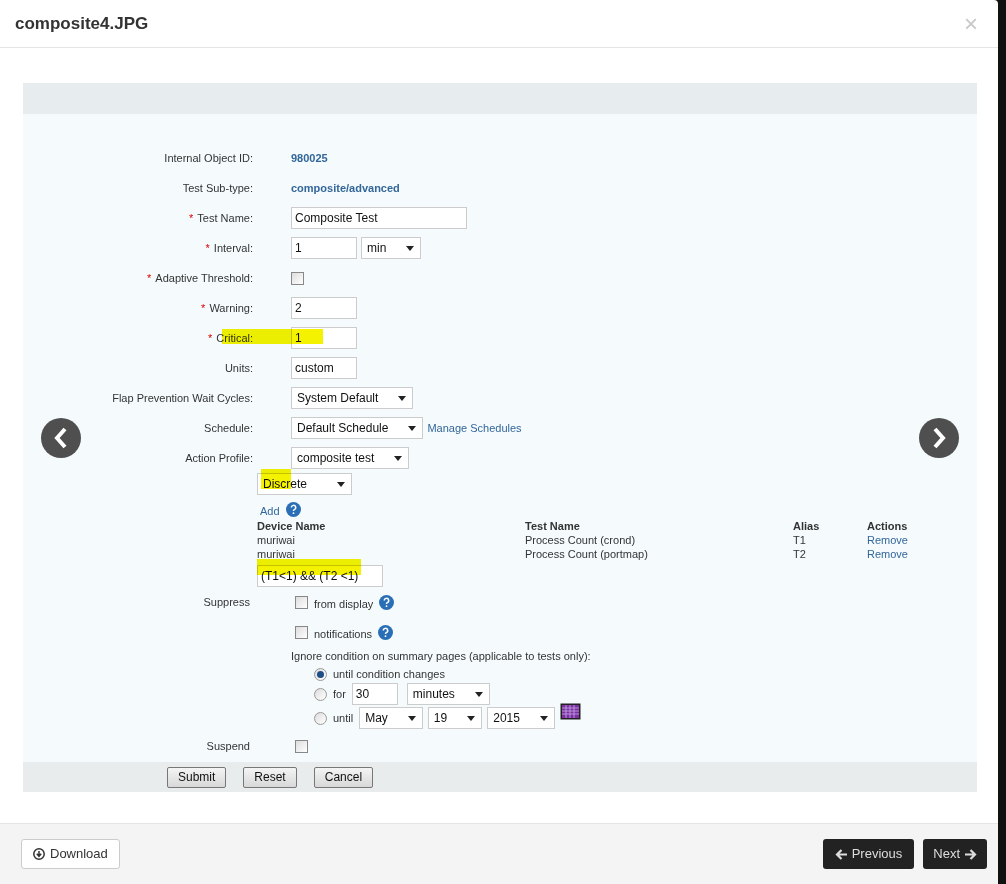 The width and height of the screenshot is (1006, 884). I want to click on chevron-right-icon, so click(939, 438).